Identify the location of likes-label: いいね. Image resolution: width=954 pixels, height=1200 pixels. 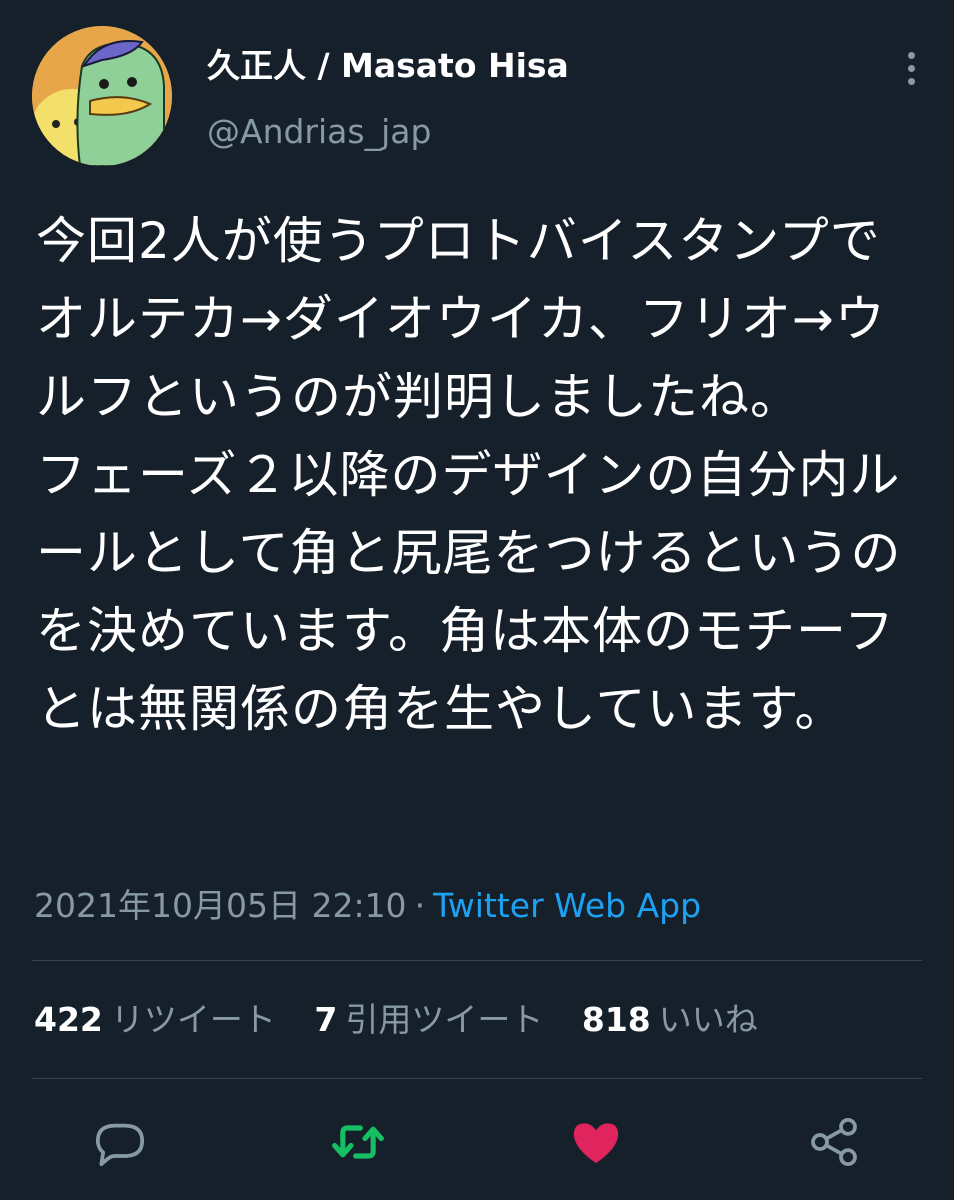
(708, 1019).